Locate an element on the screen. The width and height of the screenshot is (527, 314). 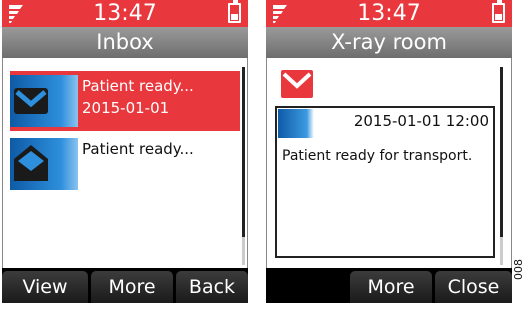
message-body: Patient ready for transport. is located at coordinates (377, 156).